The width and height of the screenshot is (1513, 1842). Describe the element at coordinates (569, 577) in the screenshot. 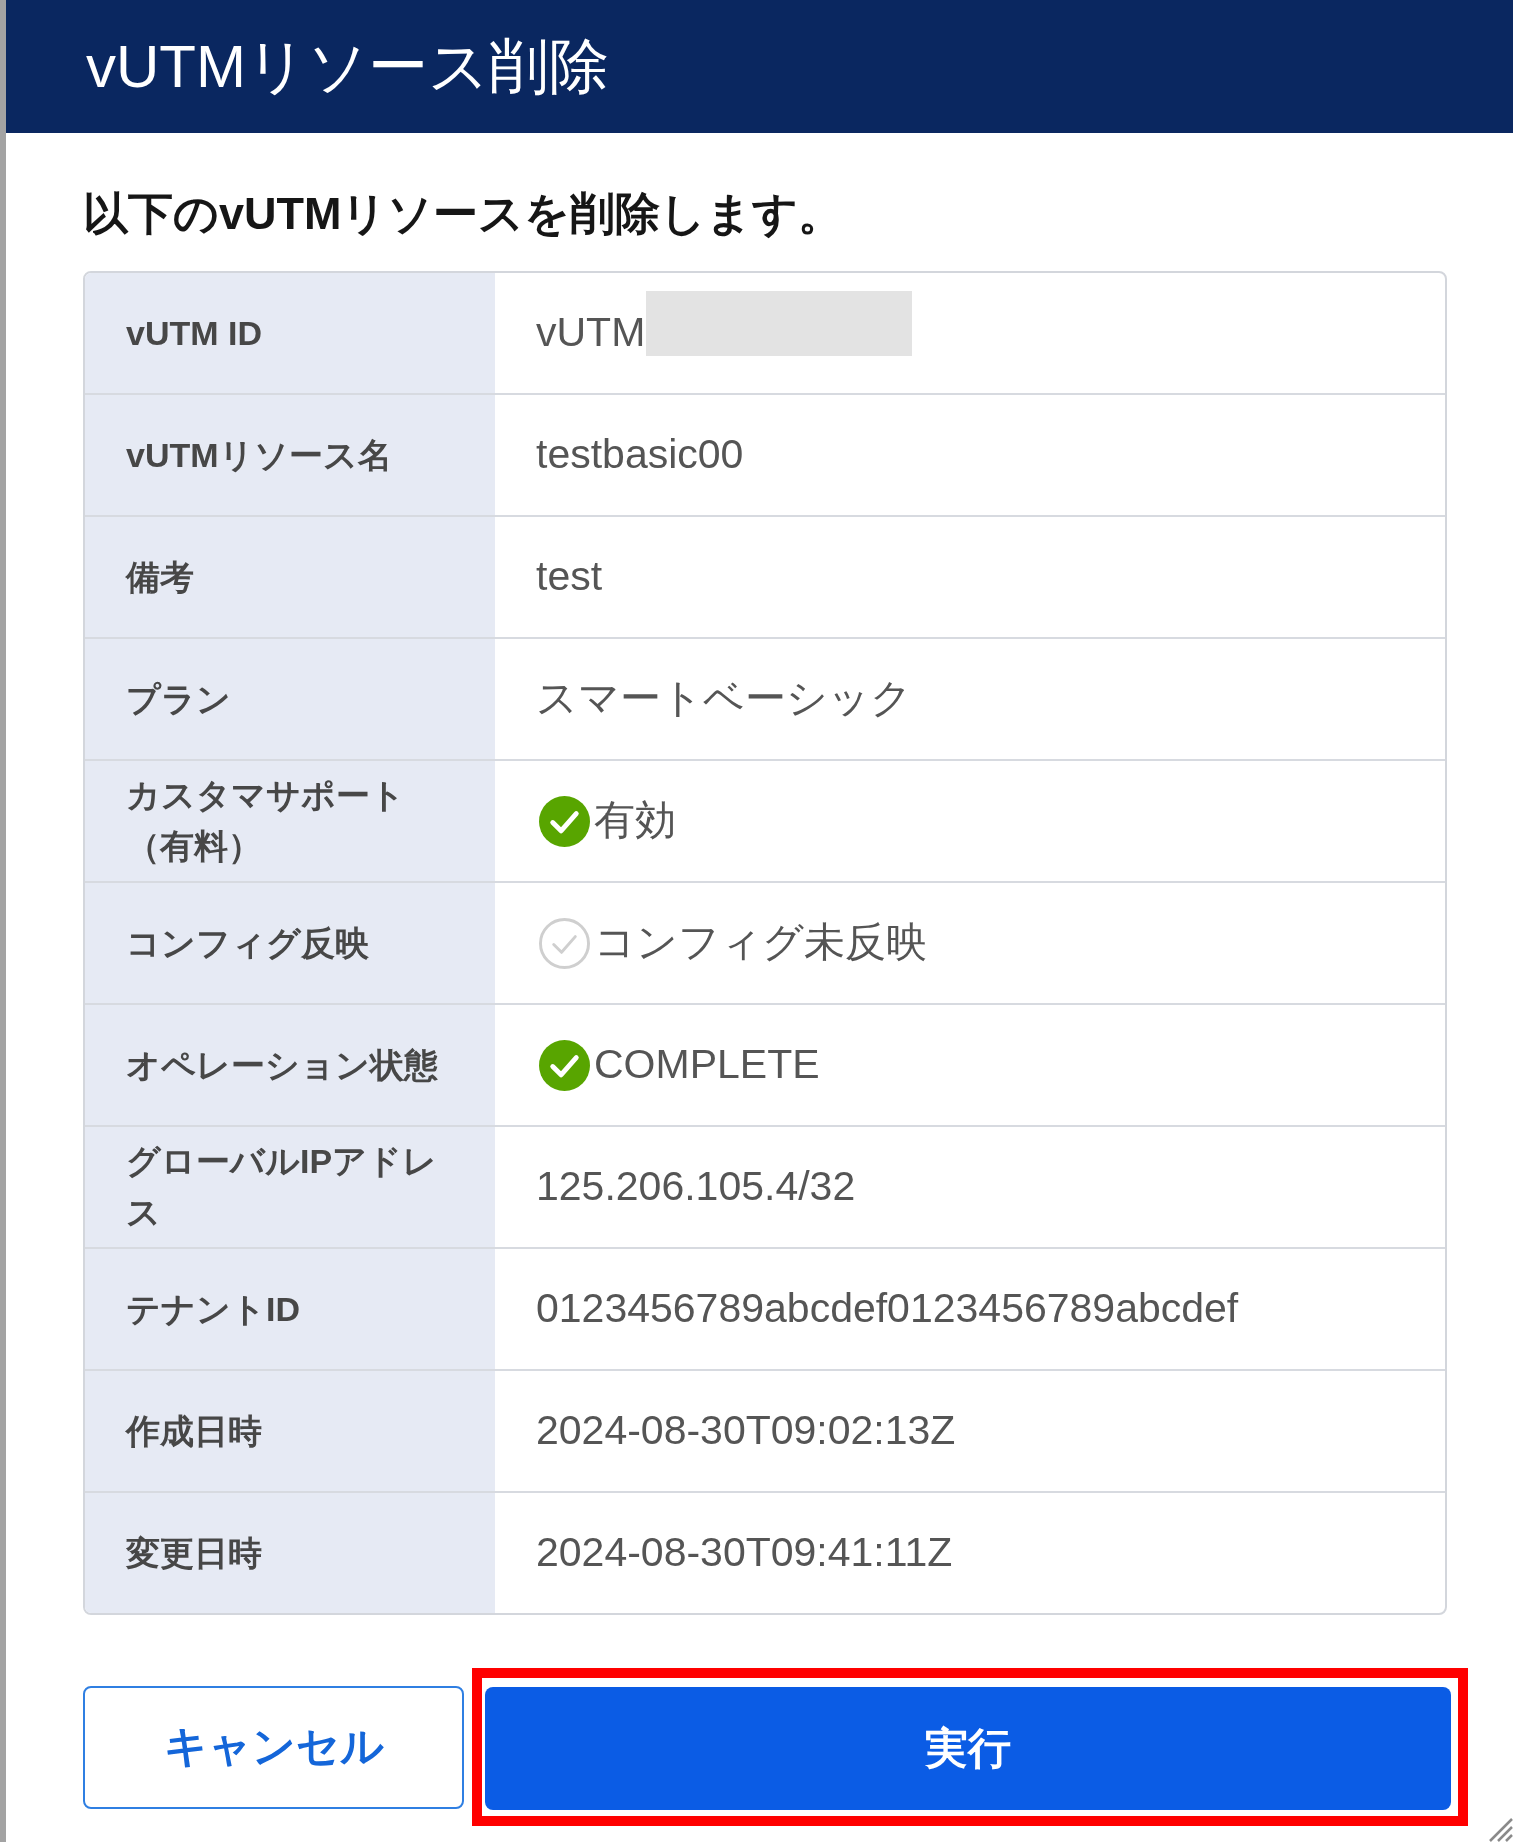

I see `field-value: test` at that location.